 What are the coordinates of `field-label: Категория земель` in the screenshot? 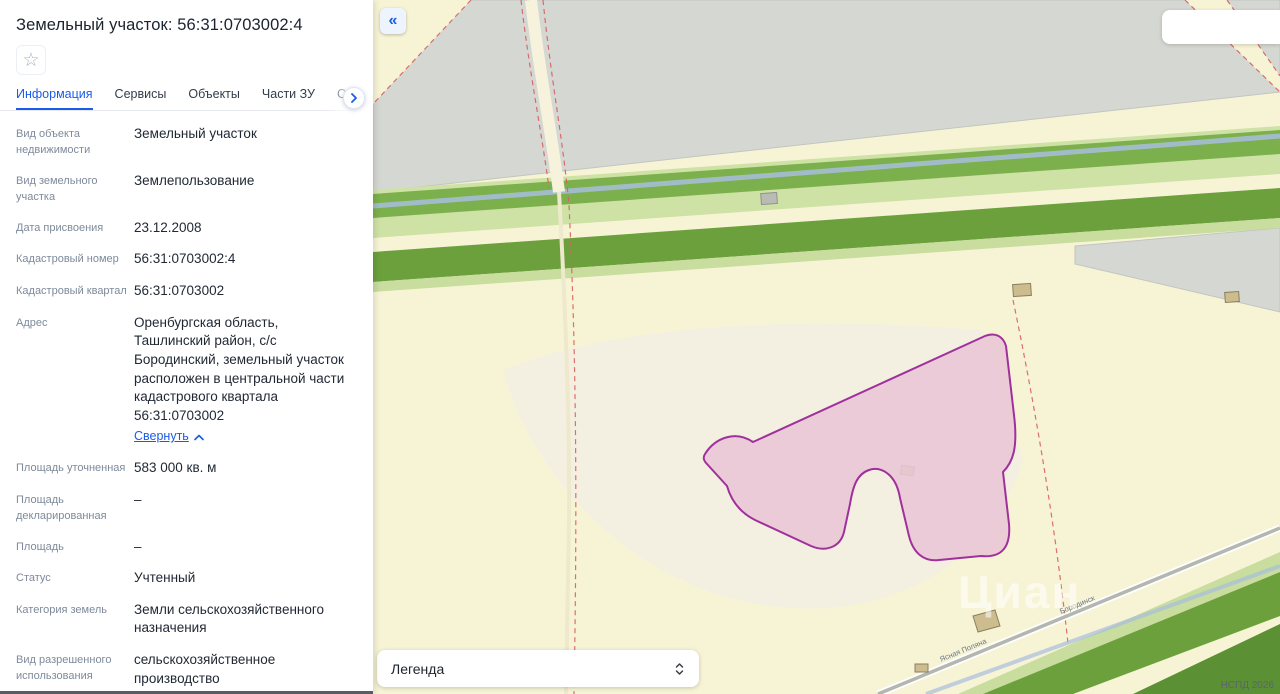 It's located at (61, 609).